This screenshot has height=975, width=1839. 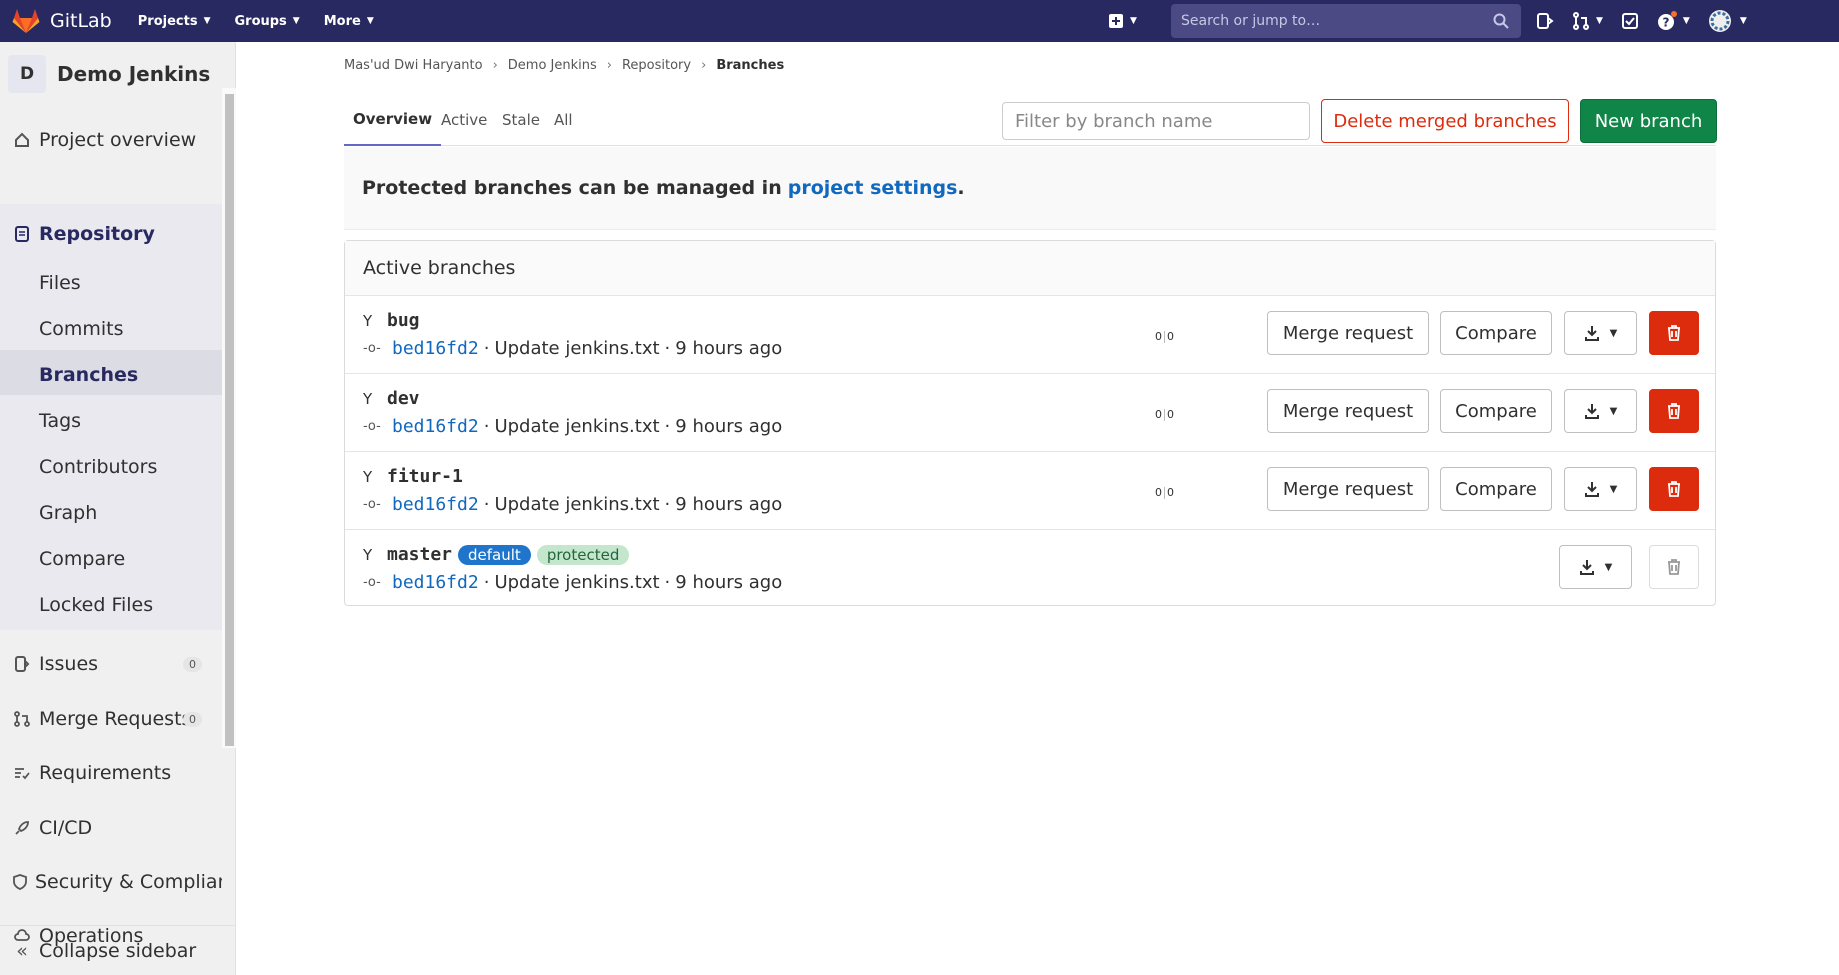 What do you see at coordinates (1545, 21) in the screenshot?
I see `issues-shortcut` at bounding box center [1545, 21].